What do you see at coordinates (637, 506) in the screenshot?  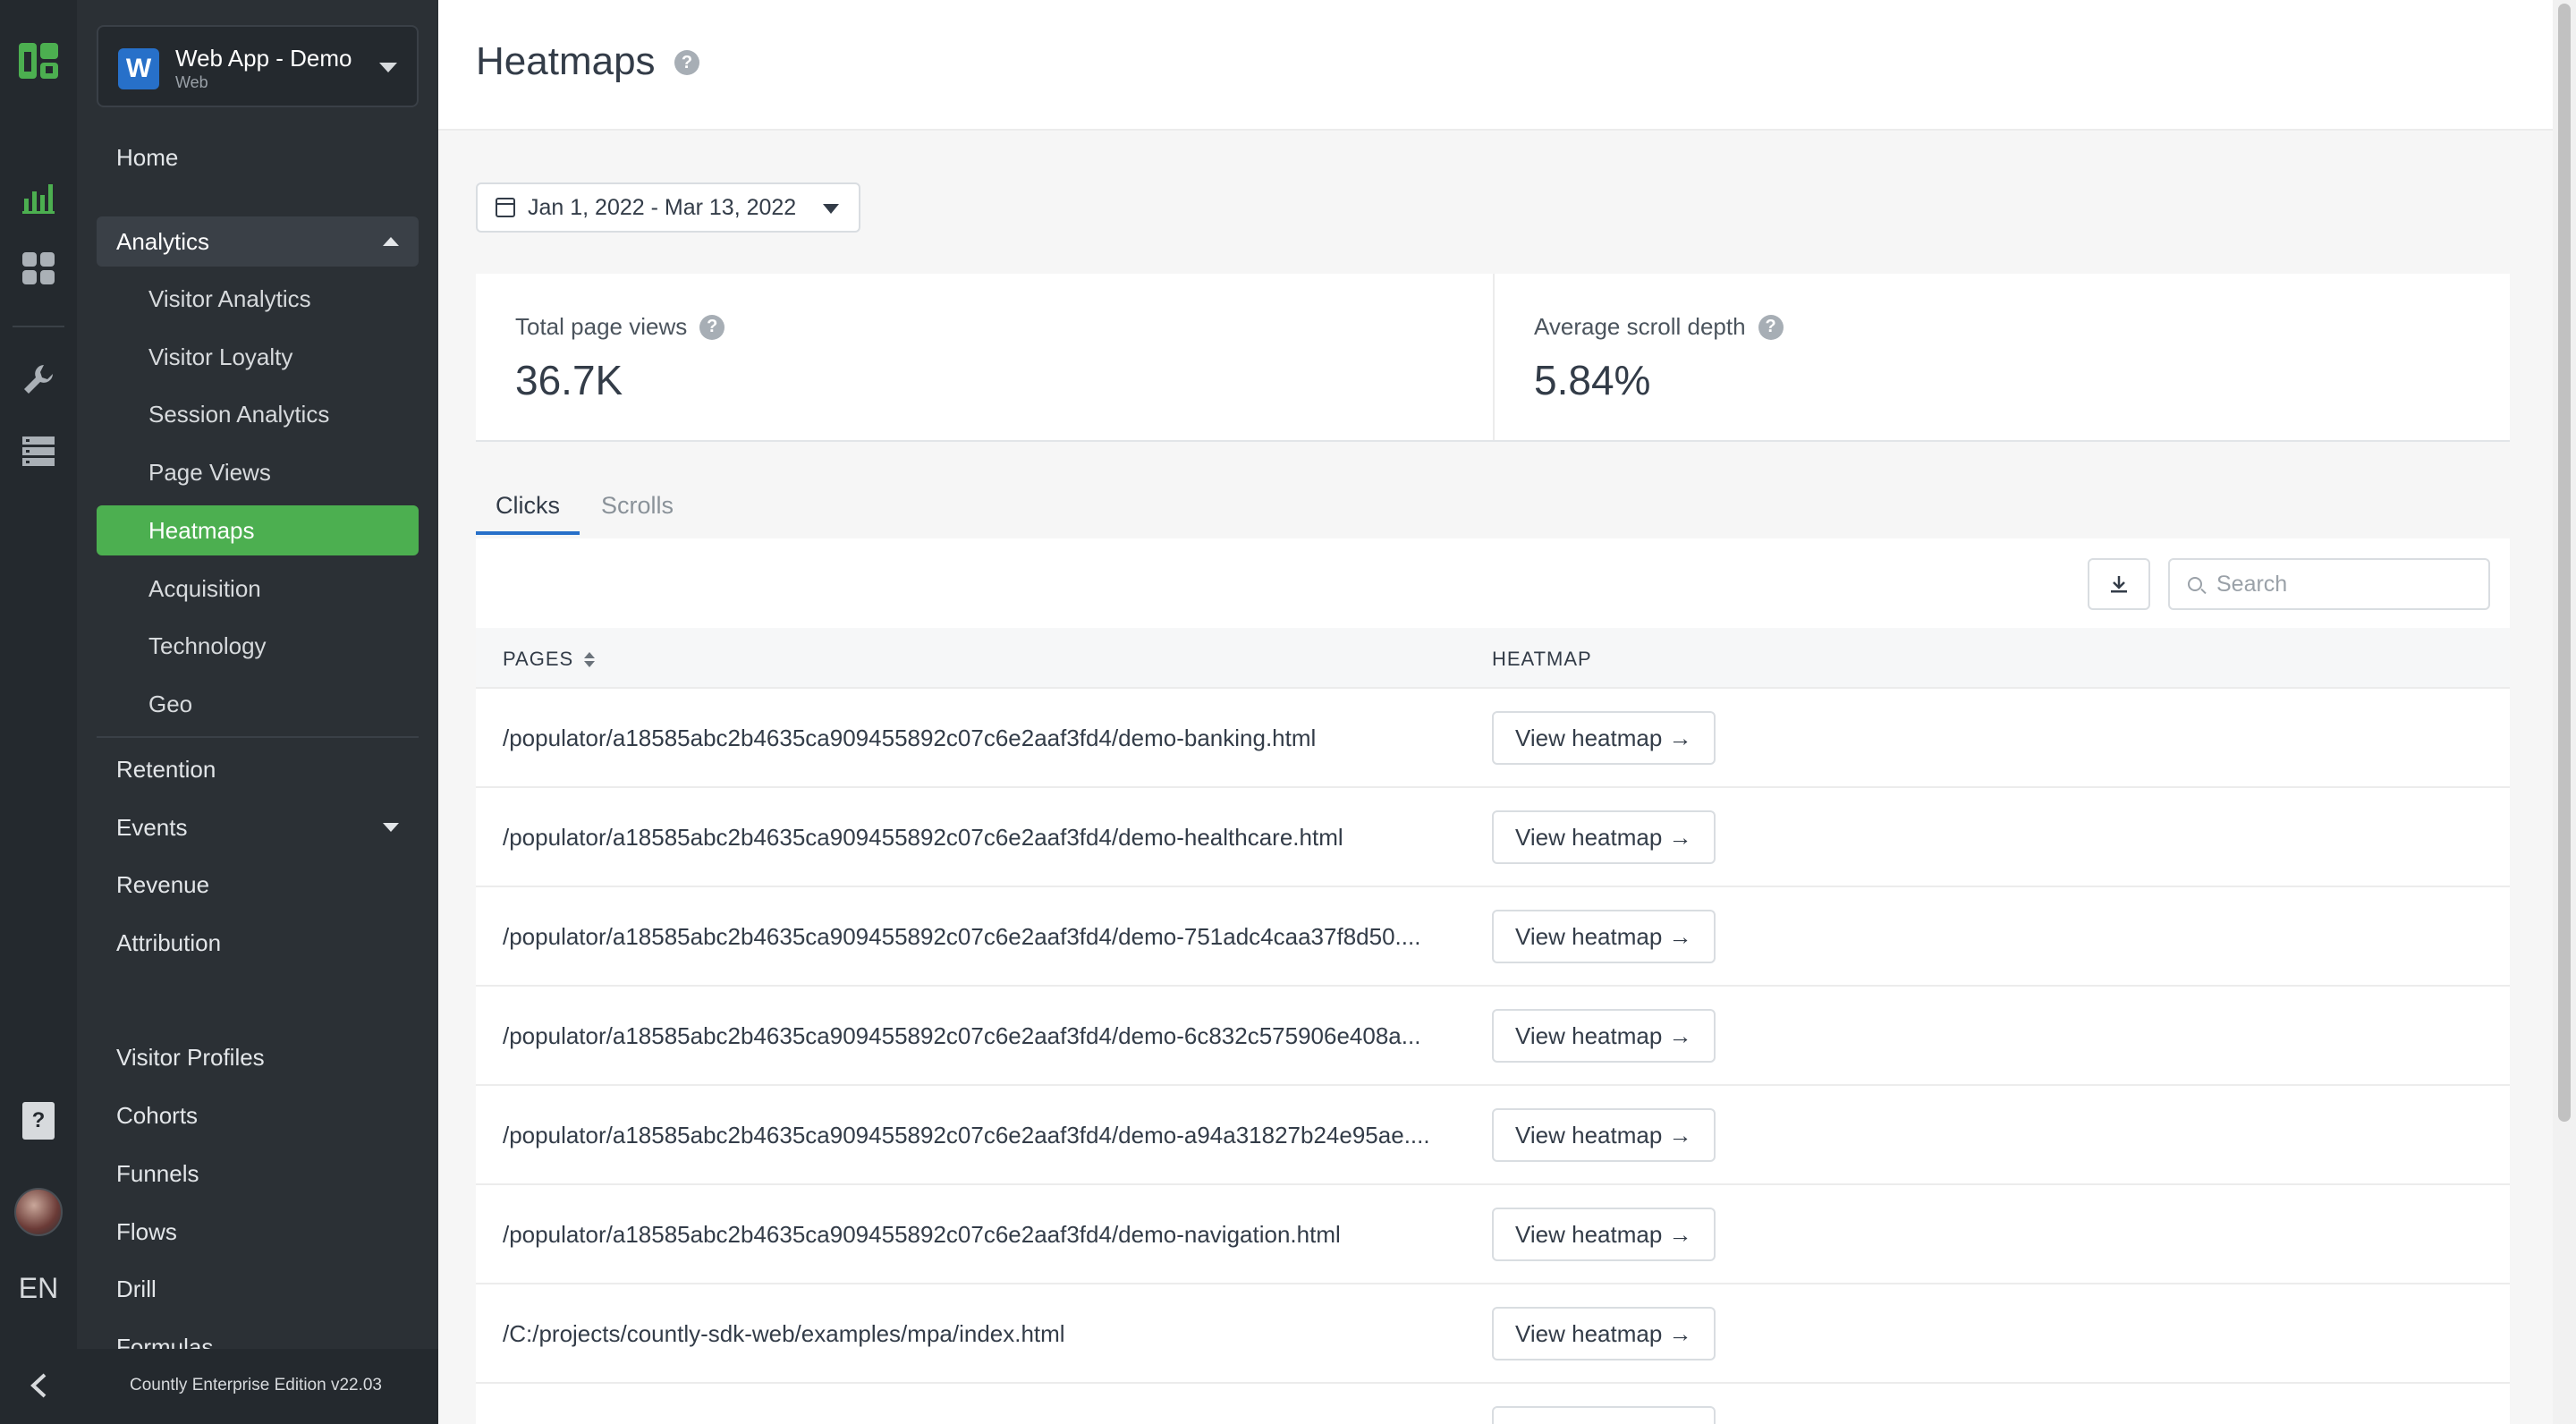 I see `tab-scrolls: Scrolls` at bounding box center [637, 506].